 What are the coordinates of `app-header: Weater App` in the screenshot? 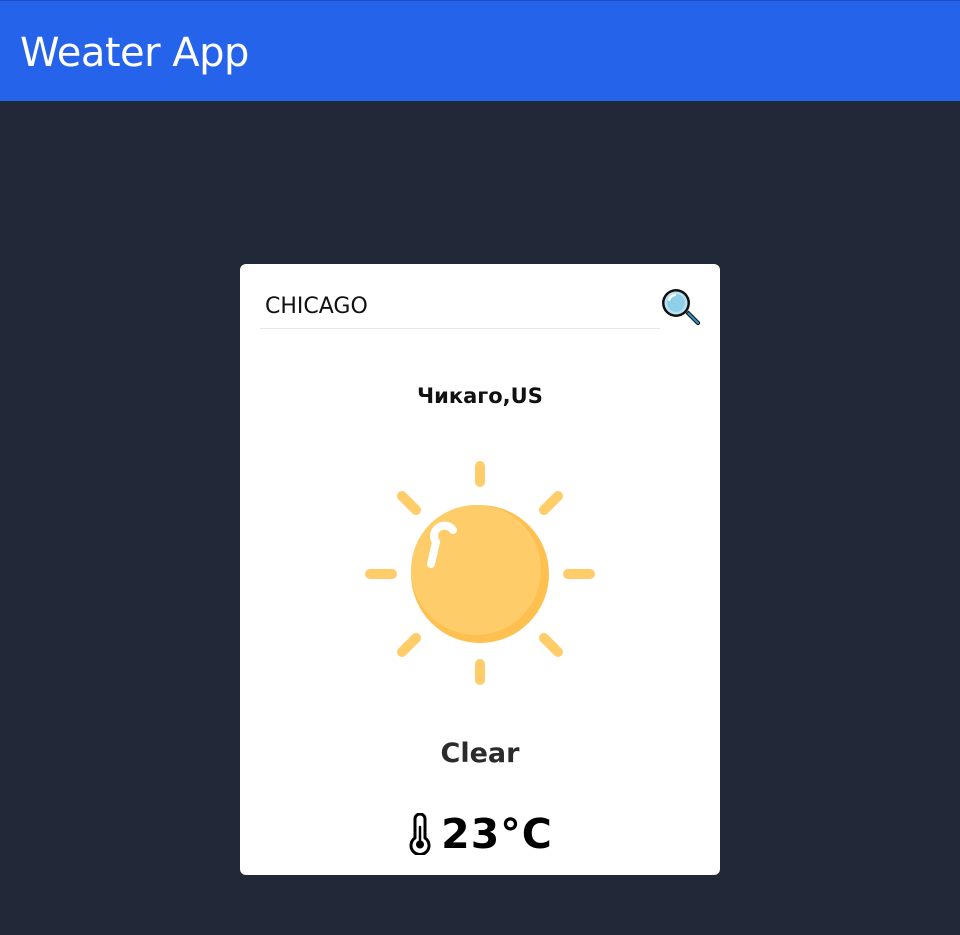 It's located at (480, 50).